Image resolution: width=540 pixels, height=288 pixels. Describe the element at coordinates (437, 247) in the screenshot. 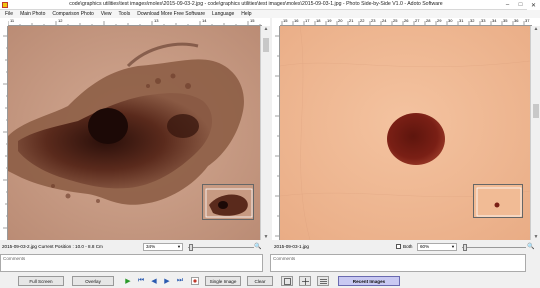

I see `comparison-zoom-select: 60% ▼` at that location.